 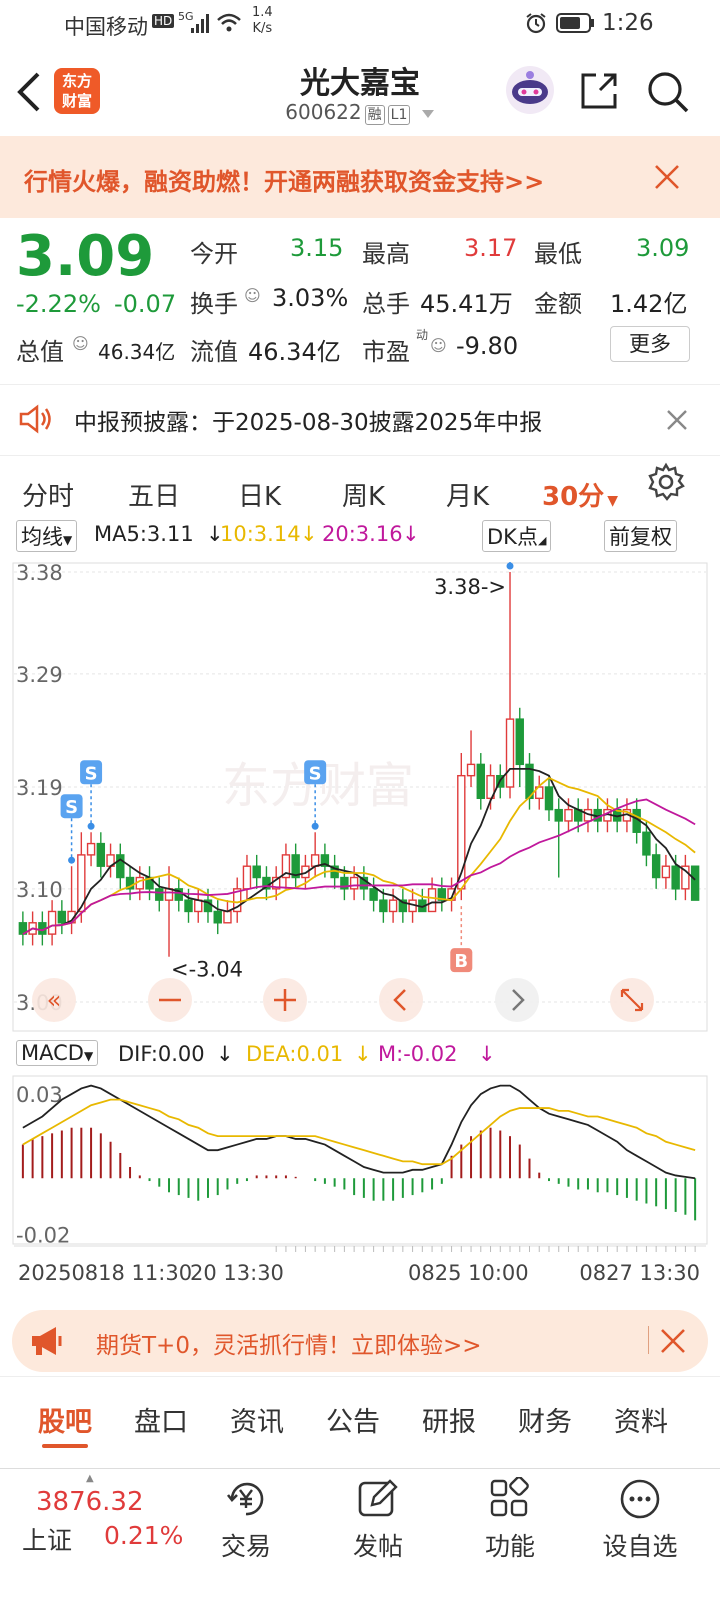 What do you see at coordinates (58, 304) in the screenshot?
I see `change-pct: -2.22%` at bounding box center [58, 304].